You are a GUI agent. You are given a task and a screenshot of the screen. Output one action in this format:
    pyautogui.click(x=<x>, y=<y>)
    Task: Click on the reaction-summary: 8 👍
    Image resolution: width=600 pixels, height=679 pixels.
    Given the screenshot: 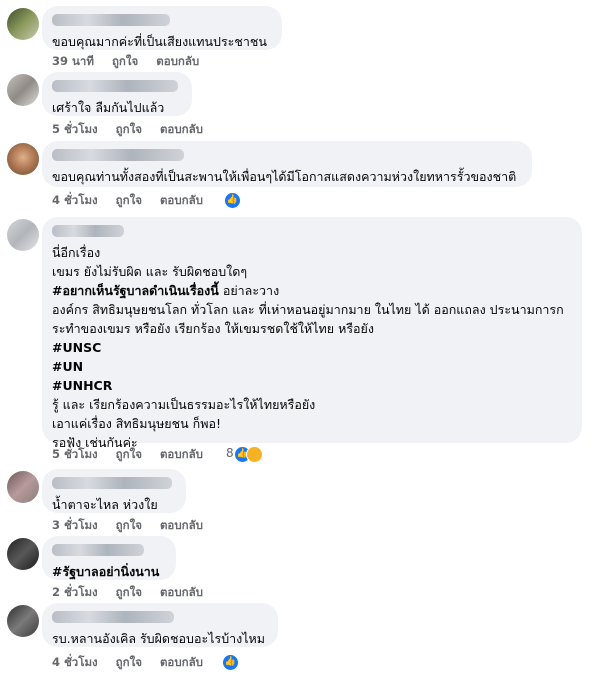 What is the action you would take?
    pyautogui.click(x=251, y=454)
    